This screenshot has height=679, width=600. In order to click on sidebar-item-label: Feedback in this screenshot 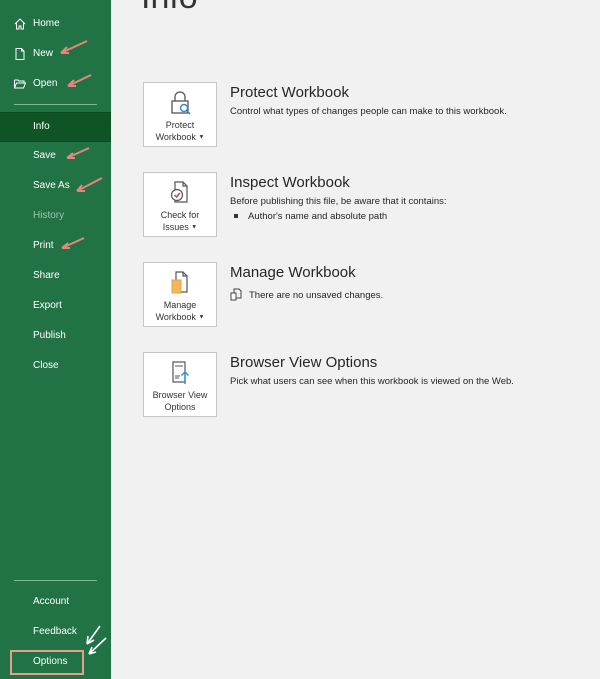, I will do `click(55, 631)`.